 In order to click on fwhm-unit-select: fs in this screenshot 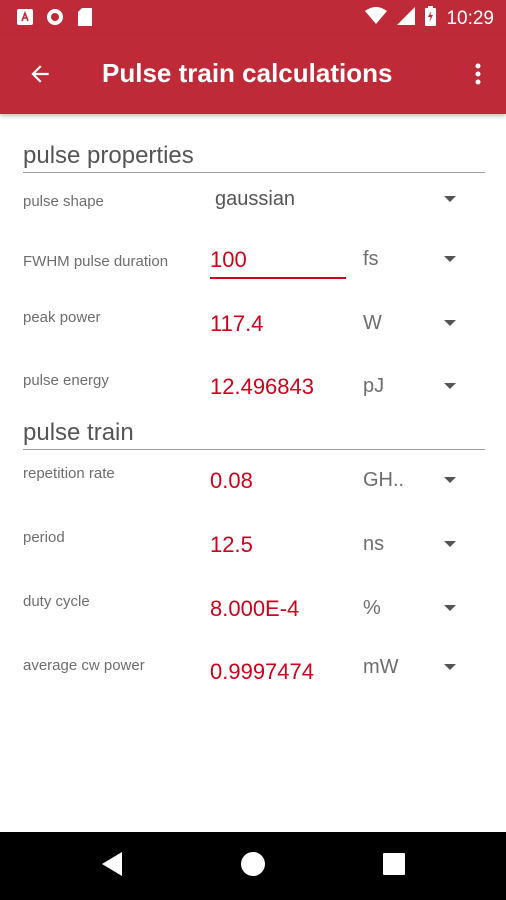, I will do `click(371, 259)`.